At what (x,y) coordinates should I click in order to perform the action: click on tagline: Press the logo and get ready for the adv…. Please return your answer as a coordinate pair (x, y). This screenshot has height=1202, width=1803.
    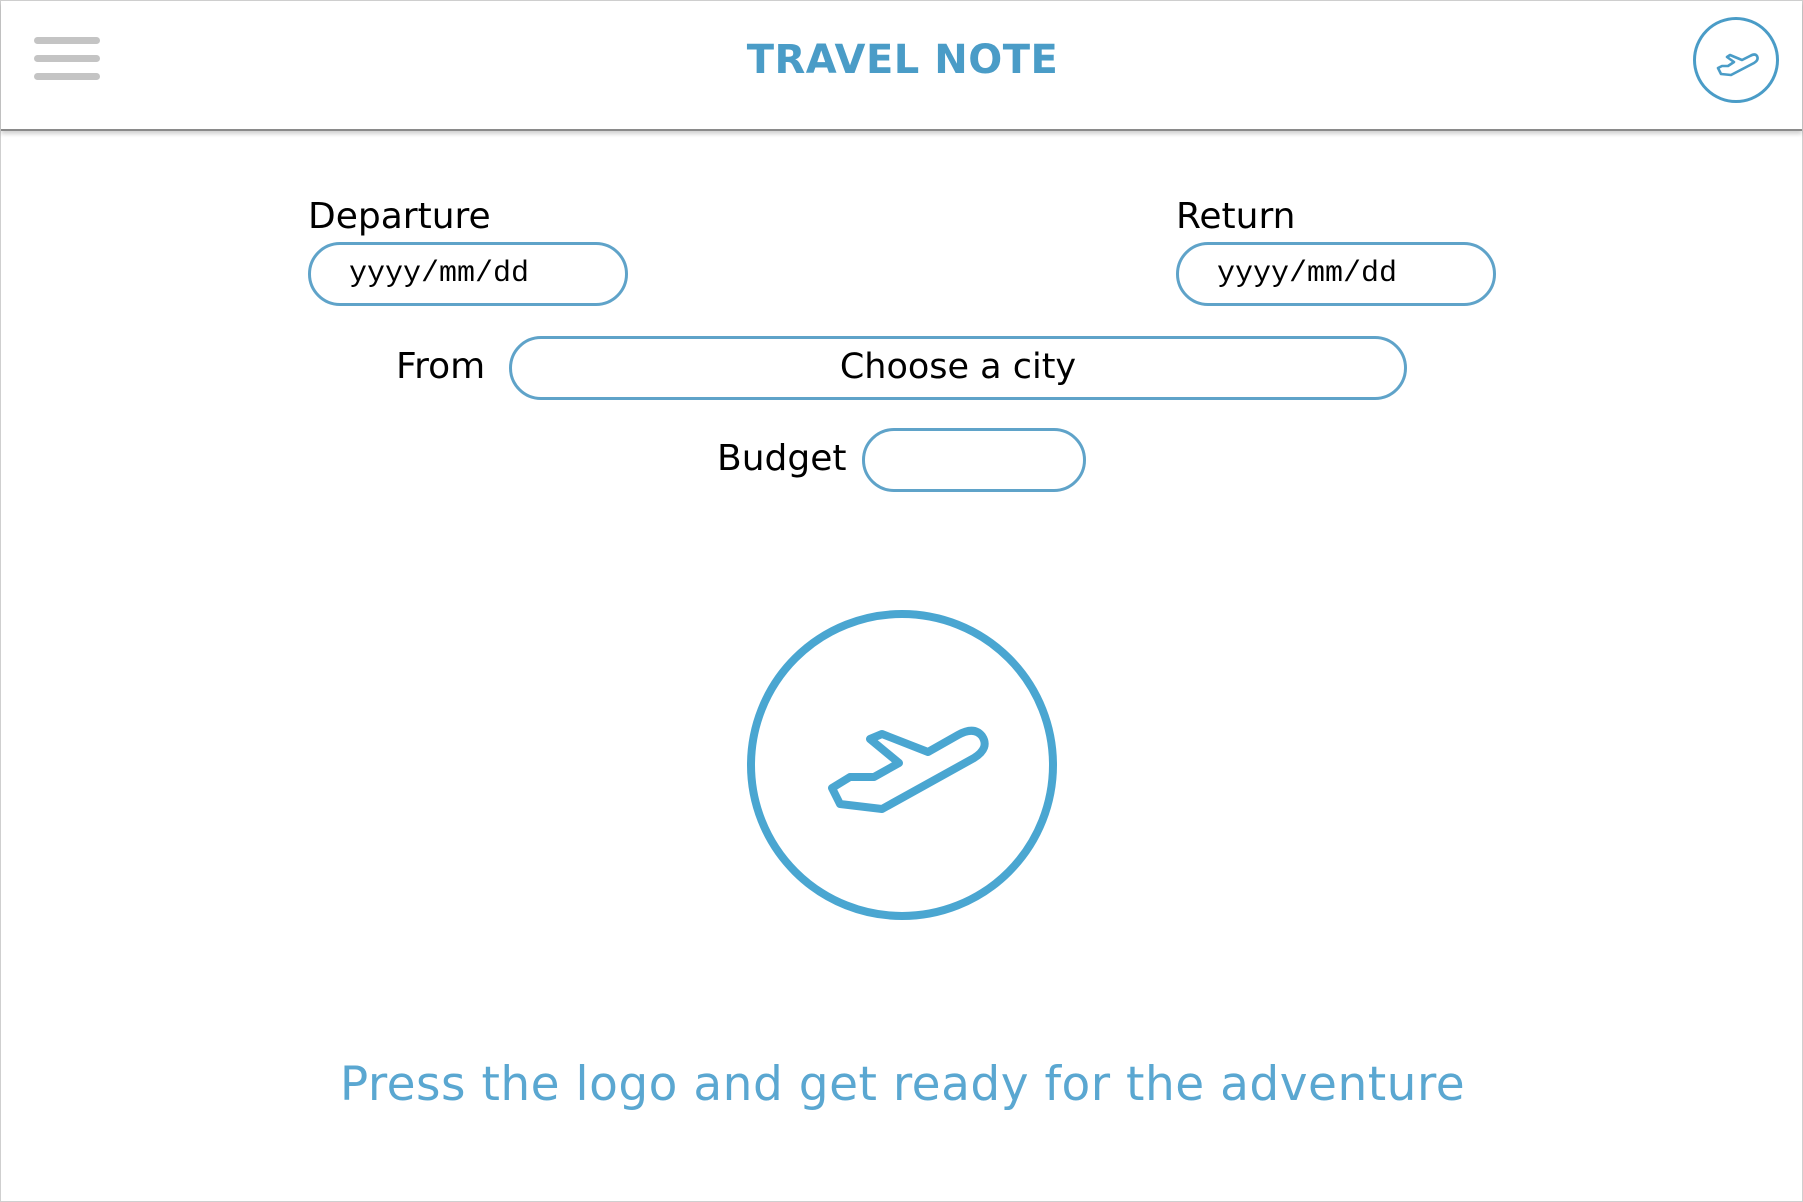
    Looking at the image, I should click on (902, 1084).